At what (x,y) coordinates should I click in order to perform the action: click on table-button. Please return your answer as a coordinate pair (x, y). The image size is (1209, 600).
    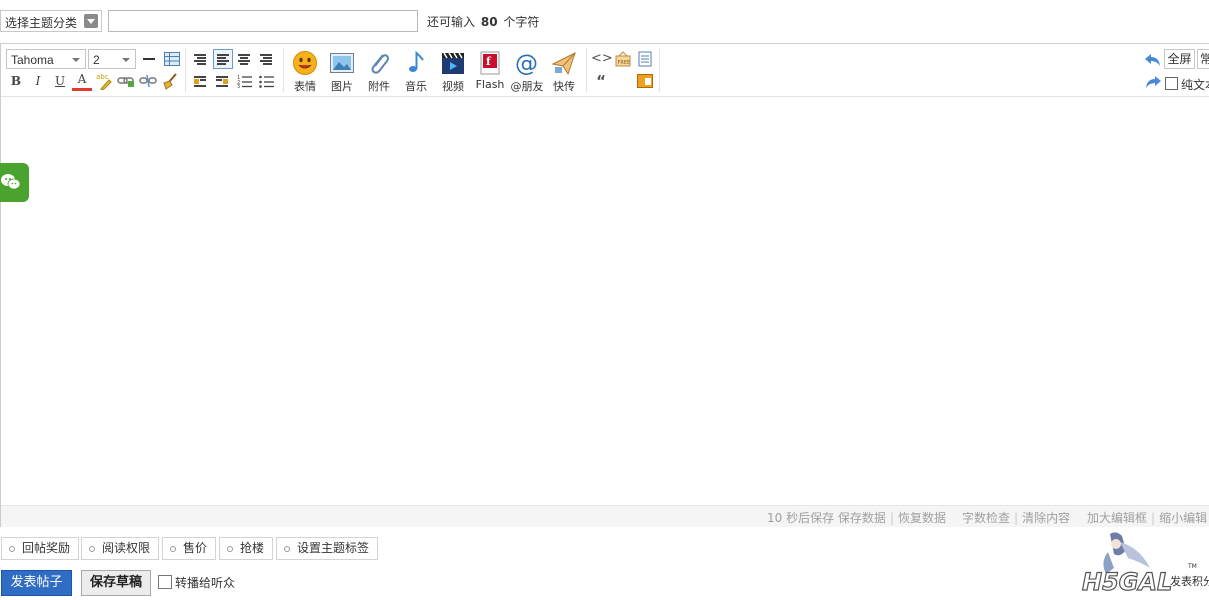
    Looking at the image, I should click on (172, 59).